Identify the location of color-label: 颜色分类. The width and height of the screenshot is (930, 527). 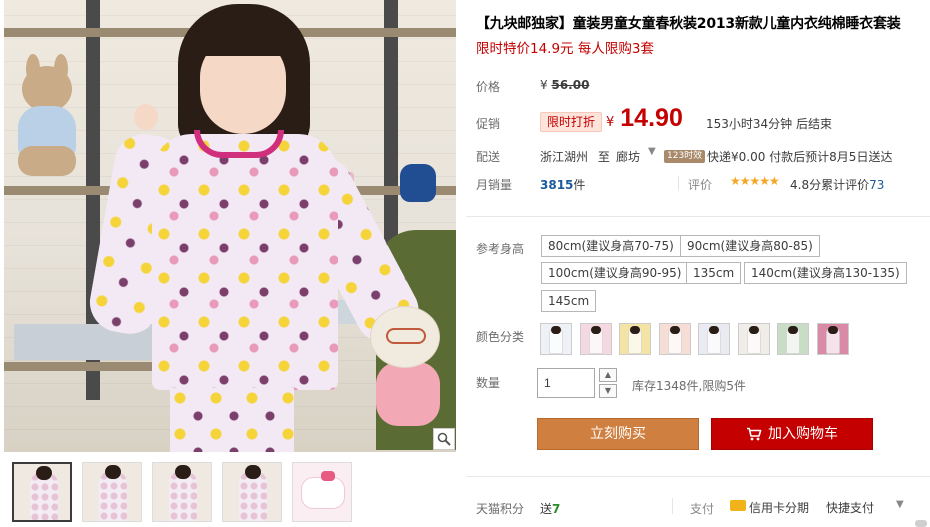
(500, 337).